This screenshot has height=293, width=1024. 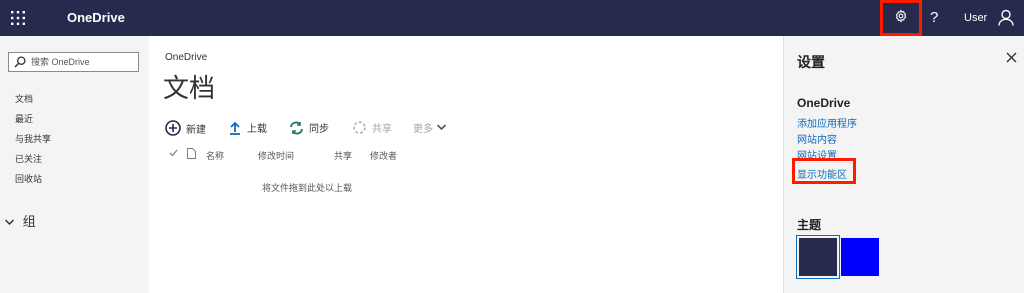 What do you see at coordinates (189, 88) in the screenshot?
I see `page-title: 文档` at bounding box center [189, 88].